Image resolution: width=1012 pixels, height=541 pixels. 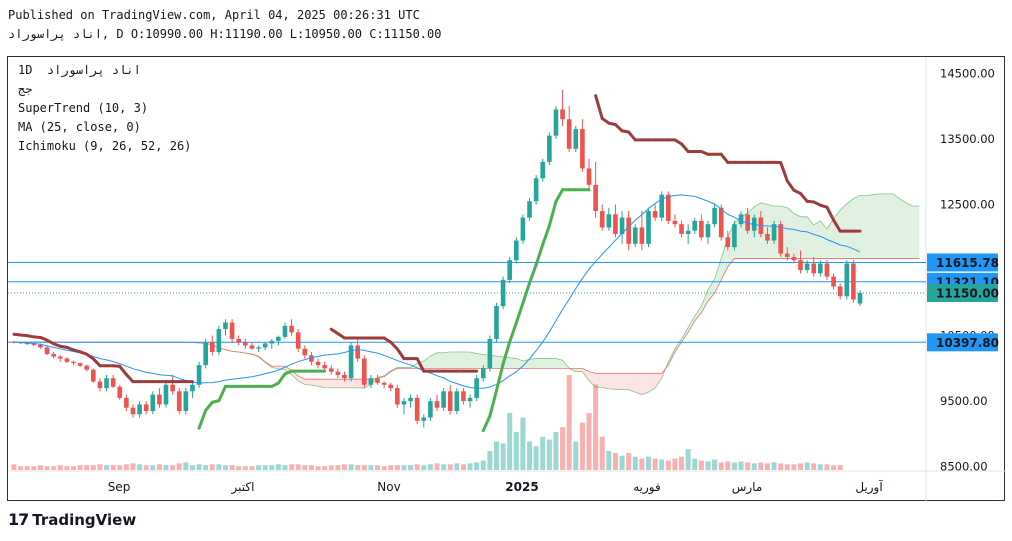 I want to click on legend-ichimoku: Ichimoku (9, 26, 52, 26), so click(x=104, y=146).